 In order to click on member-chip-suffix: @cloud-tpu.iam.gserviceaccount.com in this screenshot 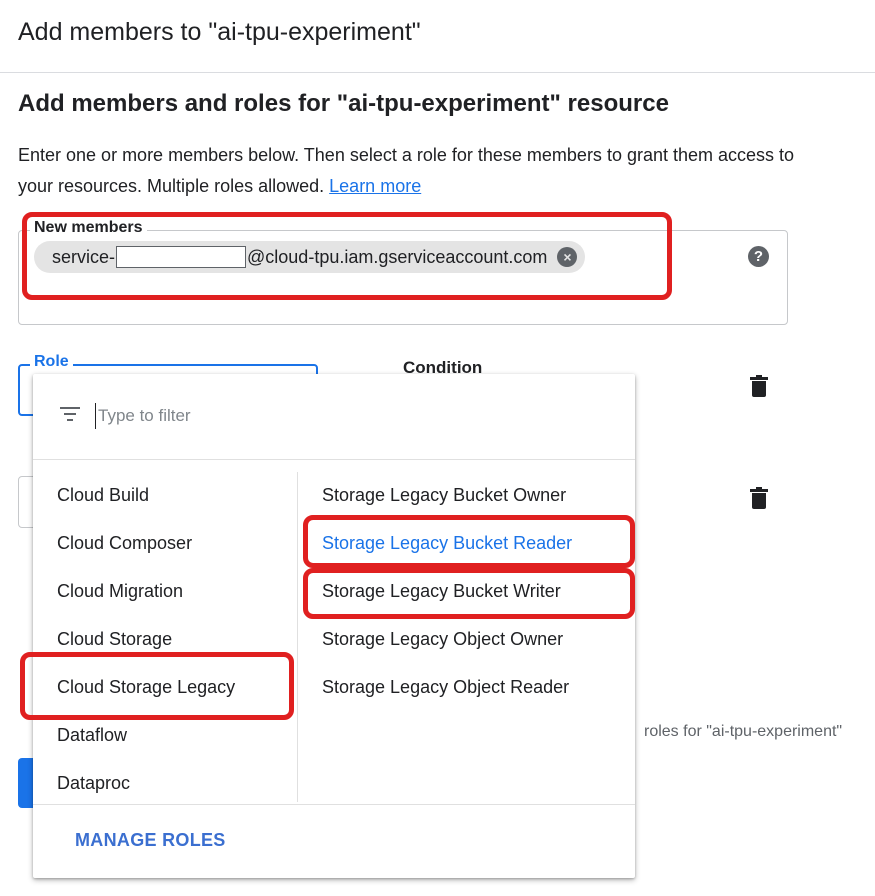, I will do `click(397, 256)`.